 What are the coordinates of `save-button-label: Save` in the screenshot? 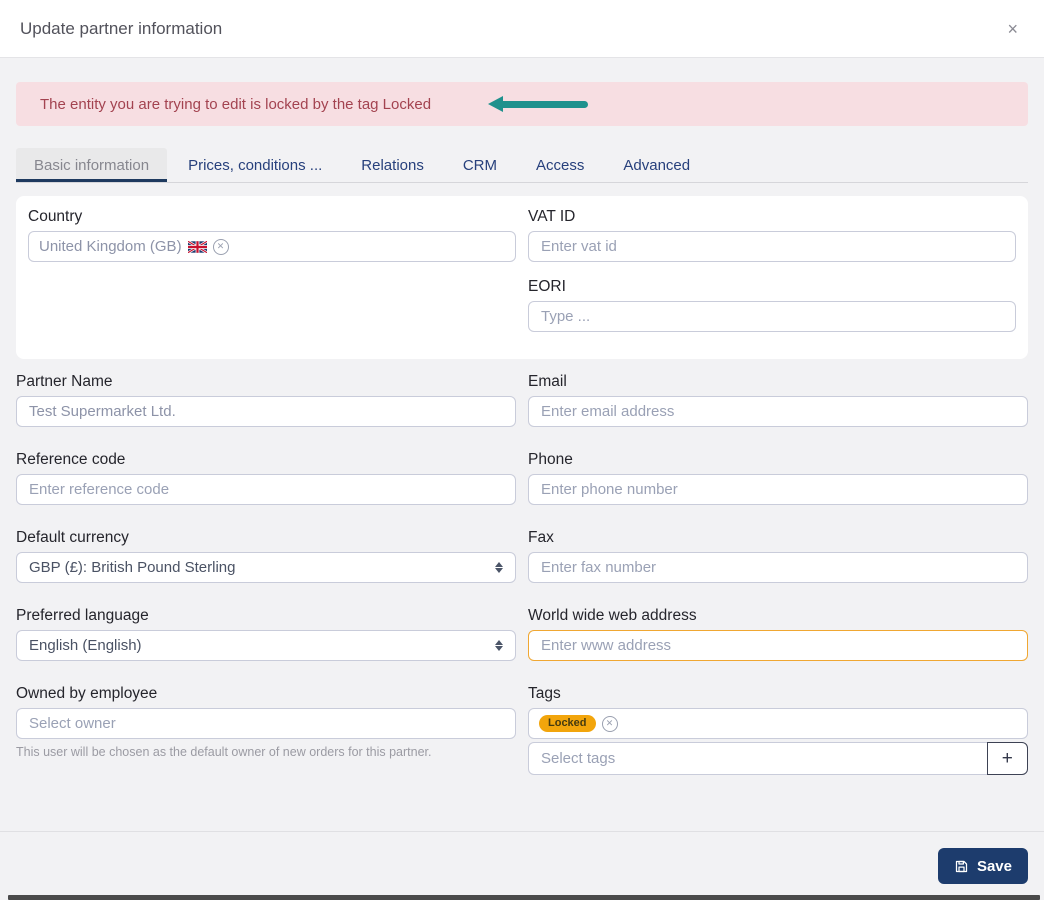 It's located at (994, 866).